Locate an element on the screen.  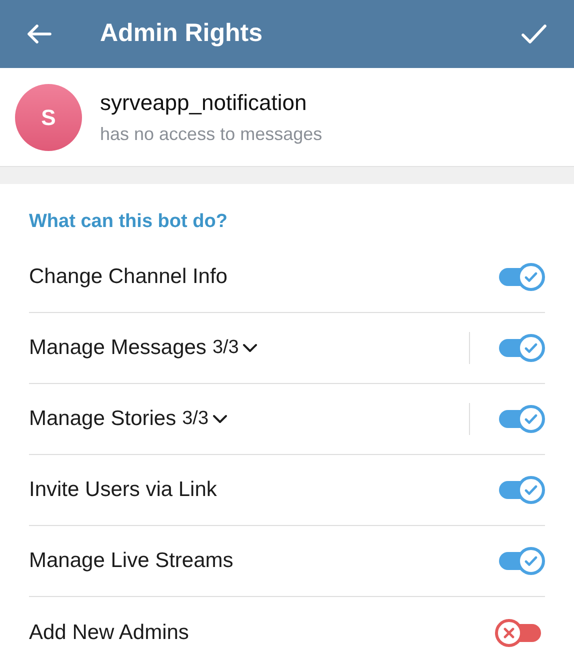
cross-icon is located at coordinates (509, 633).